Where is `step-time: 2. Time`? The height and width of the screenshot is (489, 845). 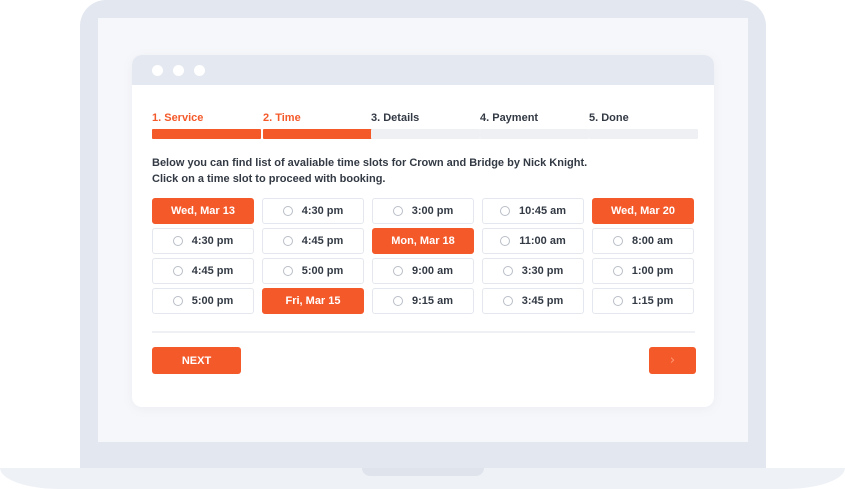
step-time: 2. Time is located at coordinates (317, 125).